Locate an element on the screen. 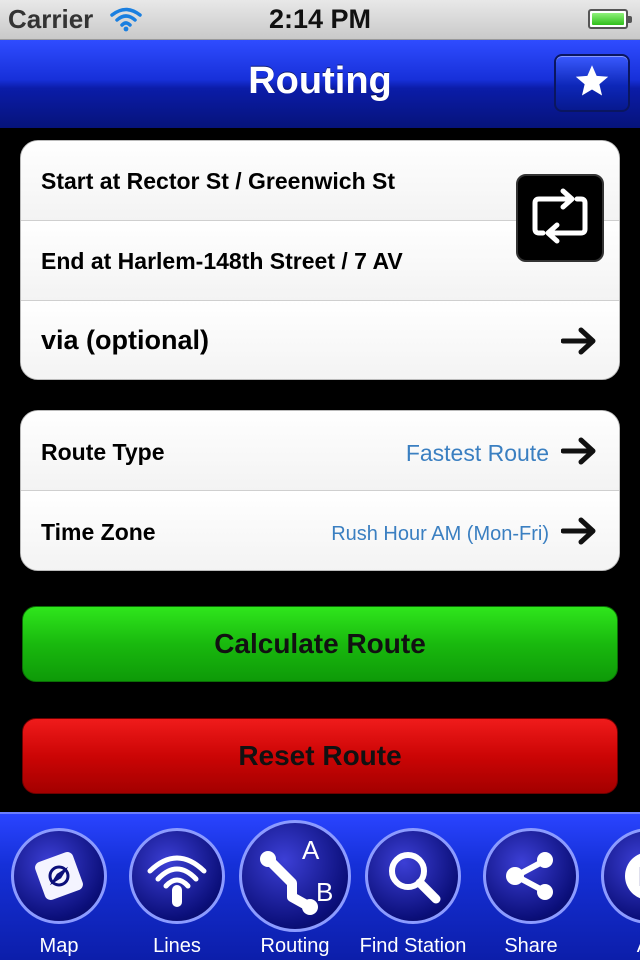 The width and height of the screenshot is (640, 960). tab-find-station: Find Station is located at coordinates (413, 887).